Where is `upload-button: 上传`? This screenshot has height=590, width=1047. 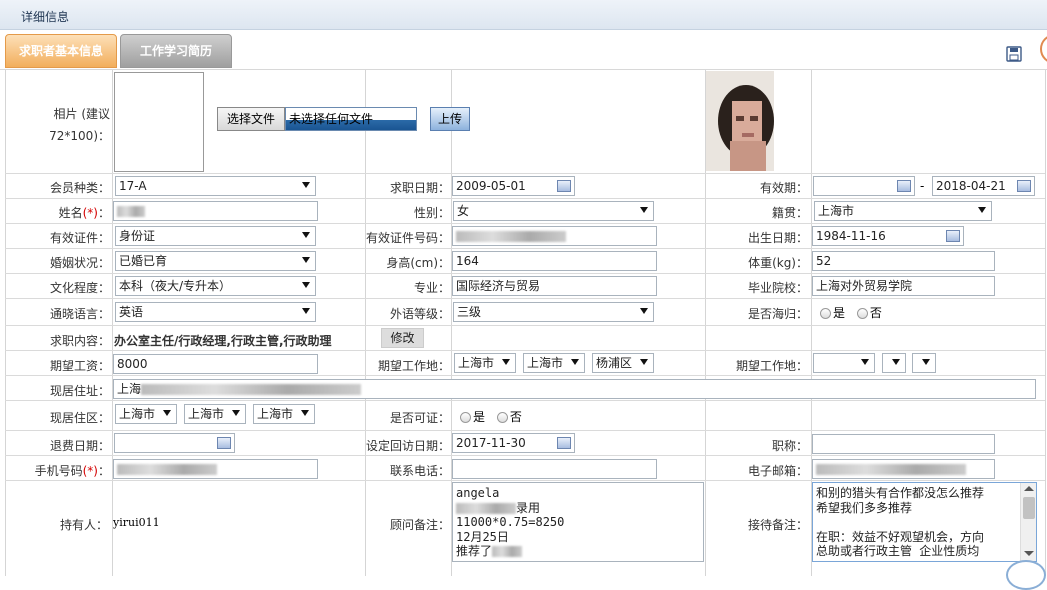 upload-button: 上传 is located at coordinates (450, 119).